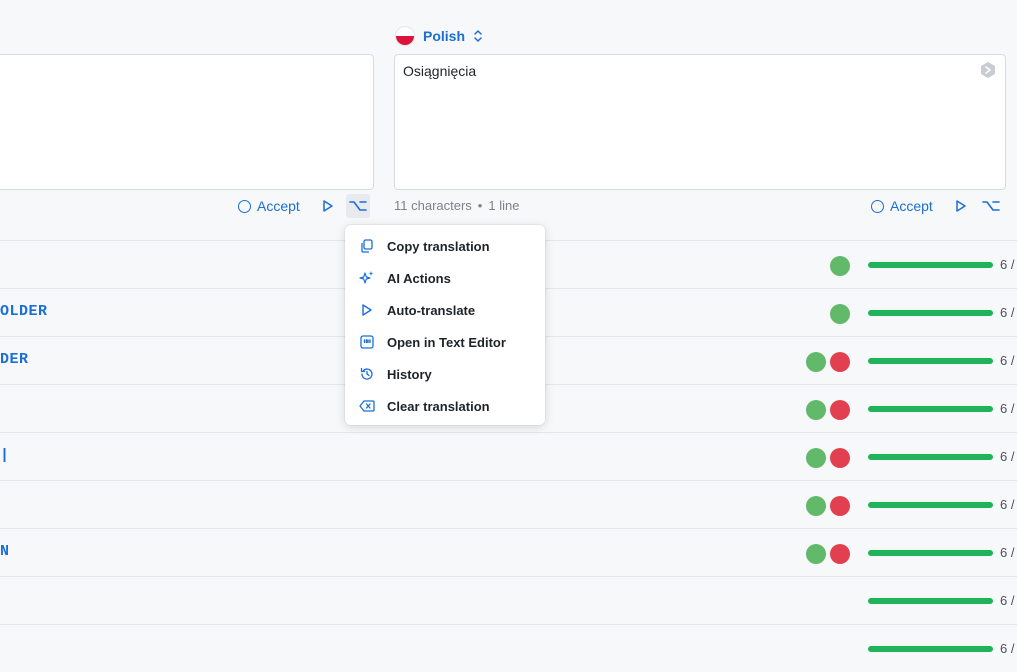 The image size is (1017, 672). What do you see at coordinates (367, 374) in the screenshot?
I see `history-icon` at bounding box center [367, 374].